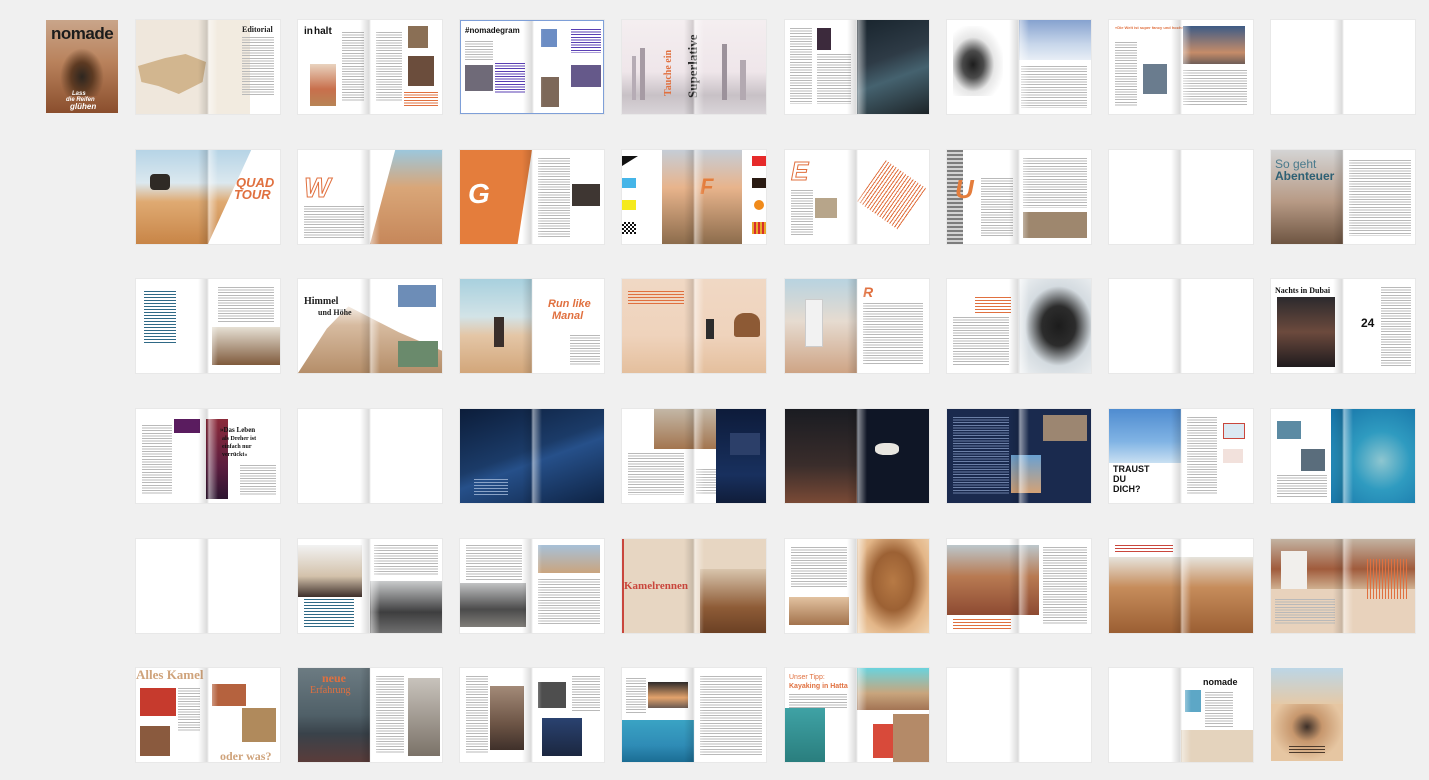 This screenshot has width=1429, height=780. I want to click on camel-rug-photo, so click(155, 741).